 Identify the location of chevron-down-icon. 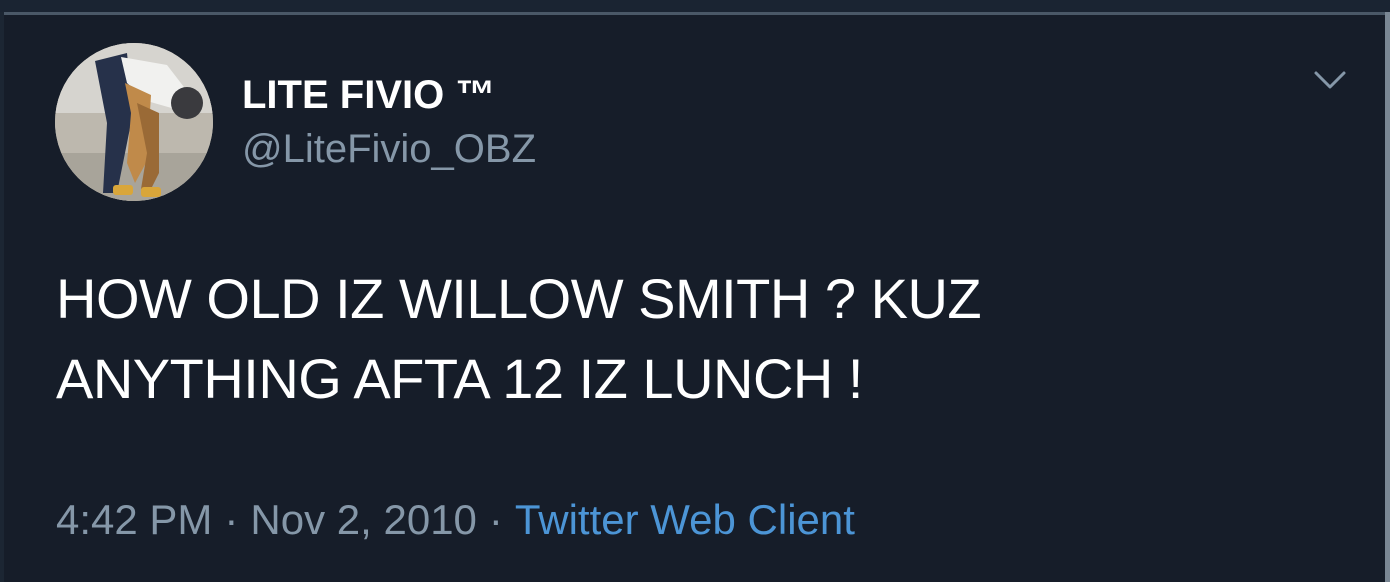
(1330, 80).